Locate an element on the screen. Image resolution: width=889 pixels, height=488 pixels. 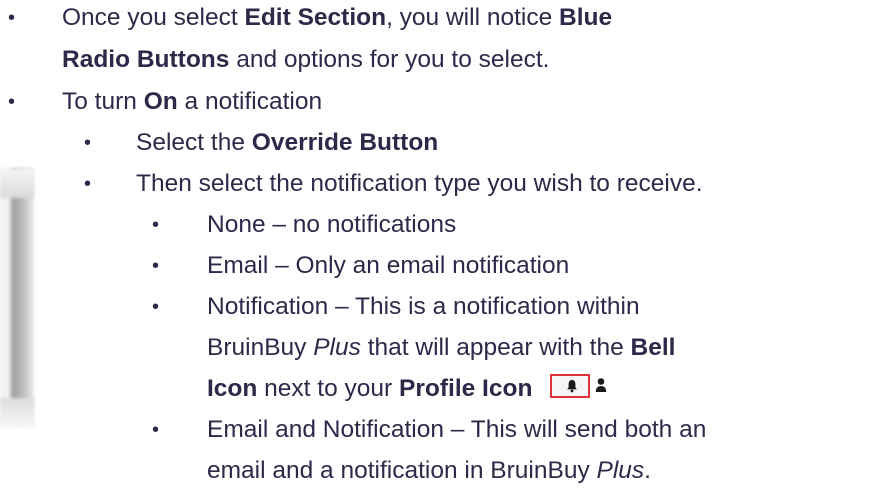
text: Once you select is located at coordinates (153, 17).